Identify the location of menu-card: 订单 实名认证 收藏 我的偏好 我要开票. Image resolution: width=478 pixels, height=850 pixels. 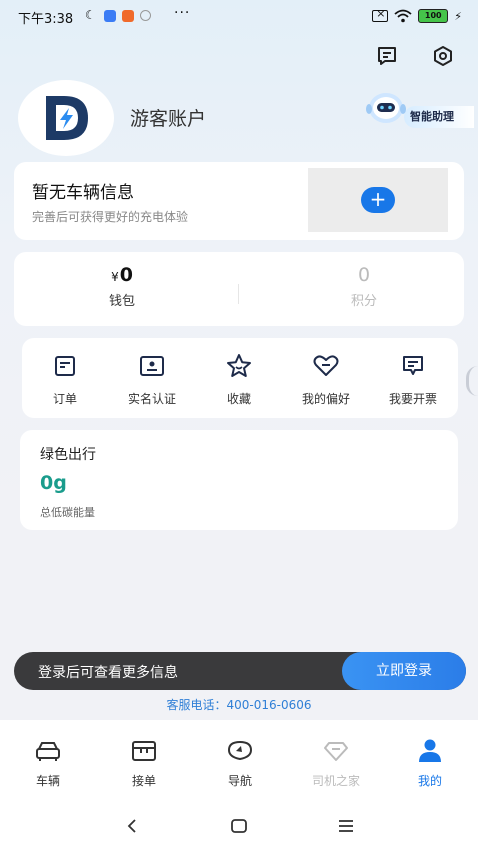
(240, 378).